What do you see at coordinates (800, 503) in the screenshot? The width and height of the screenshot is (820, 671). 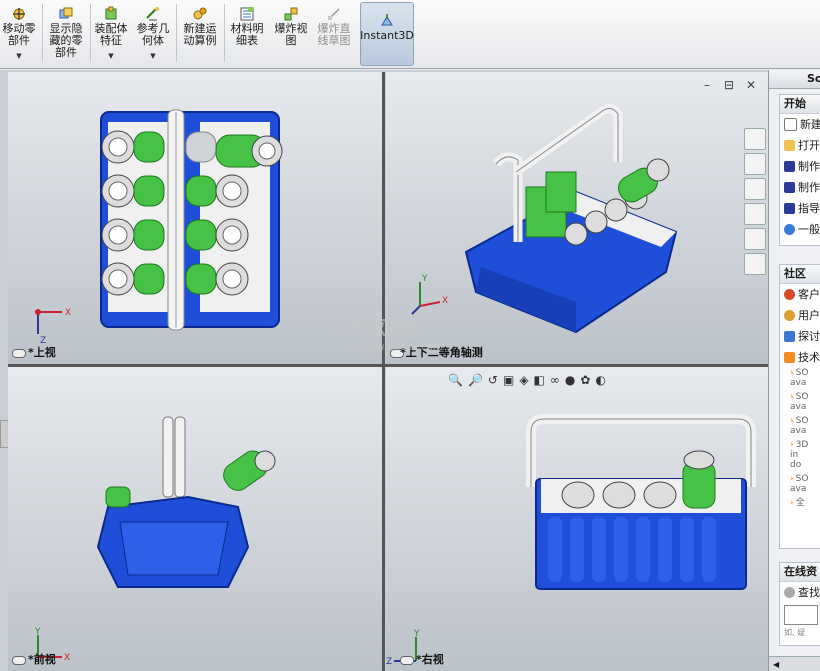 I see `news-feed-more: › 全` at bounding box center [800, 503].